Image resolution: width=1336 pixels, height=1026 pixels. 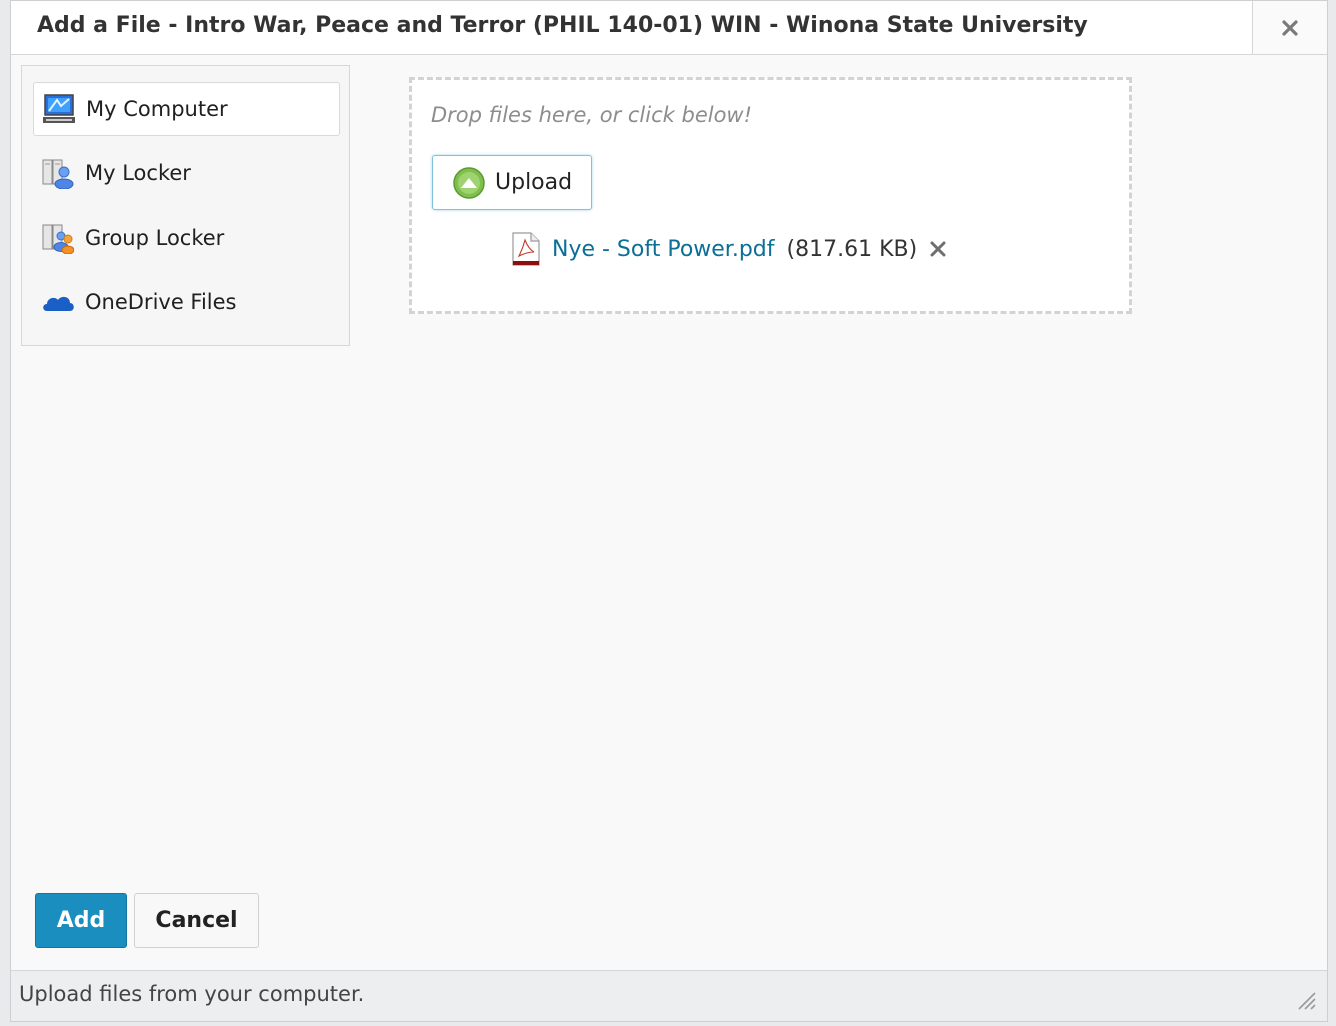 I want to click on sidebar-item-onedrive: OneDrive Files, so click(x=186, y=302).